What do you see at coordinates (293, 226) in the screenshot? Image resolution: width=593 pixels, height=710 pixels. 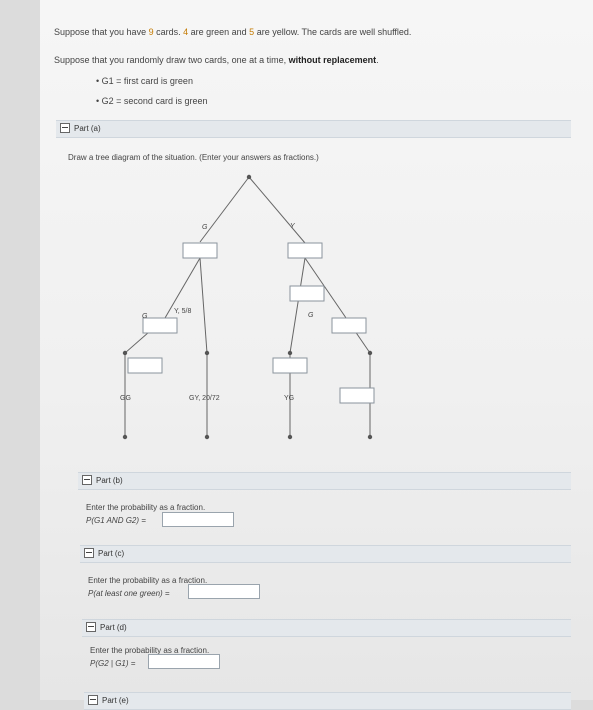 I see `label-y-branch: Y` at bounding box center [293, 226].